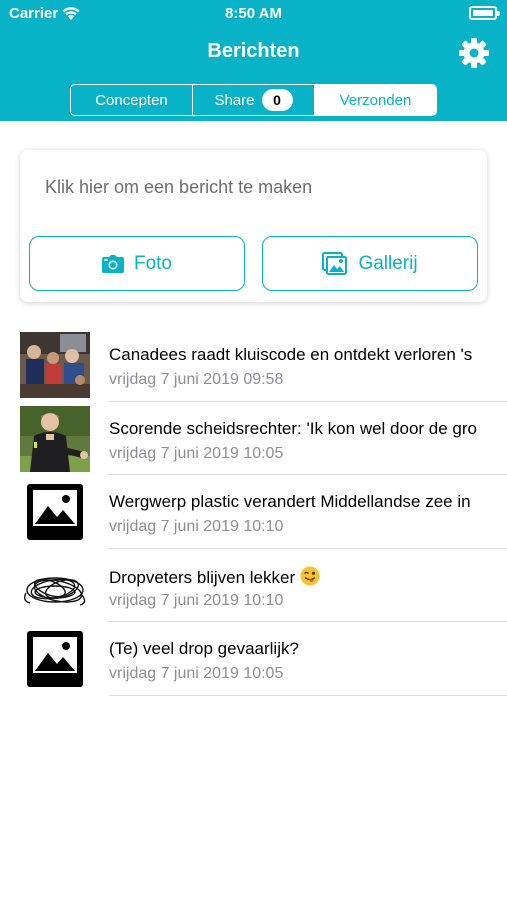 Image resolution: width=507 pixels, height=900 pixels. Describe the element at coordinates (298, 577) in the screenshot. I see `message-title: Dropveters blijven lekker` at that location.